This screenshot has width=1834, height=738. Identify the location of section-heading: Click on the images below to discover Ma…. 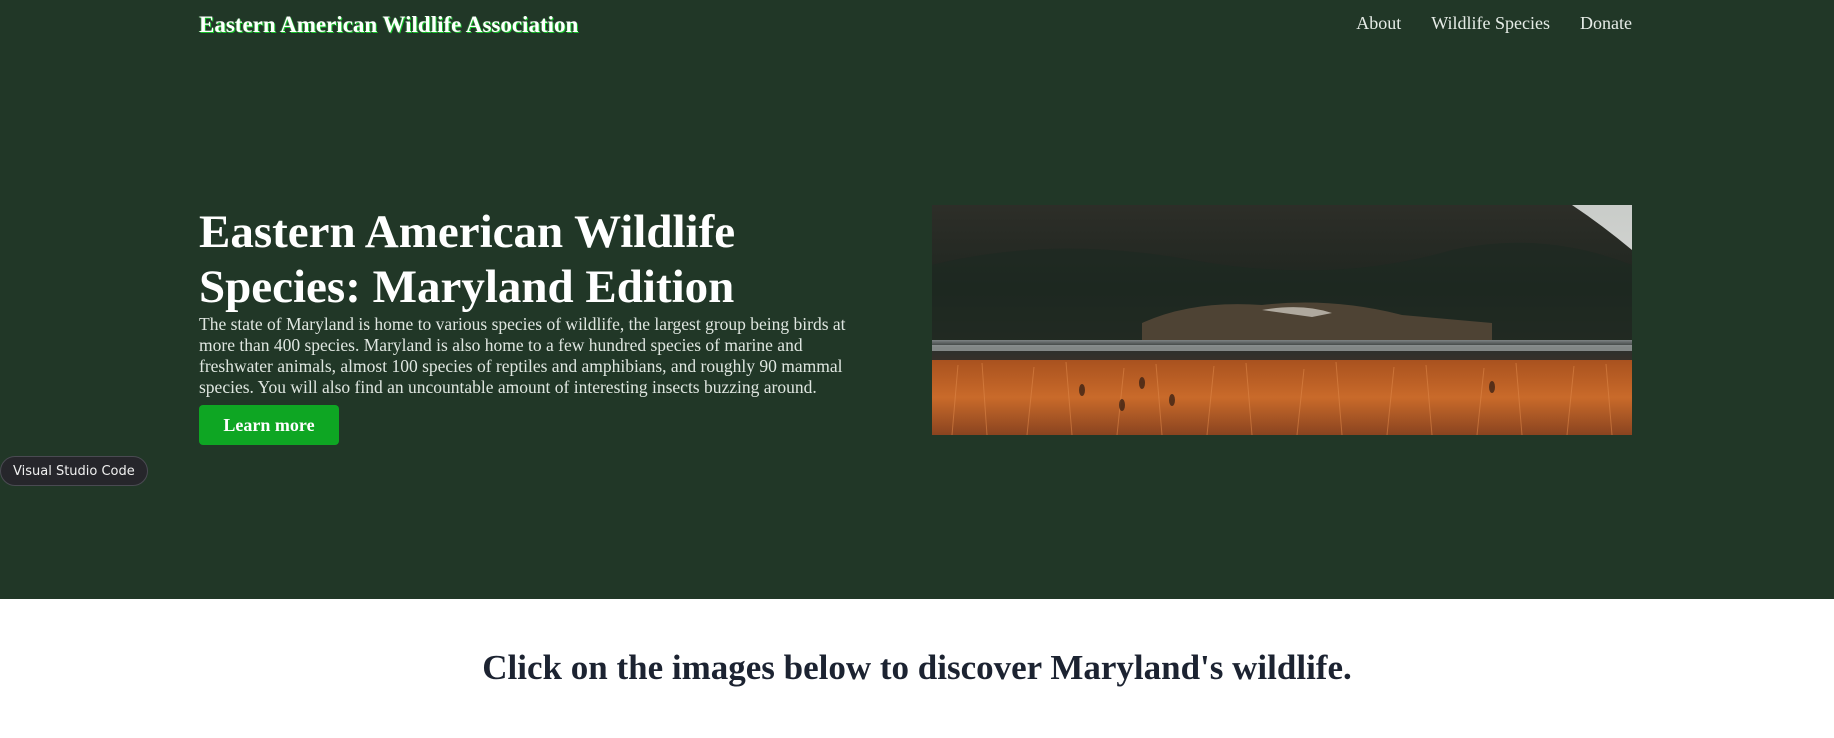
(917, 667).